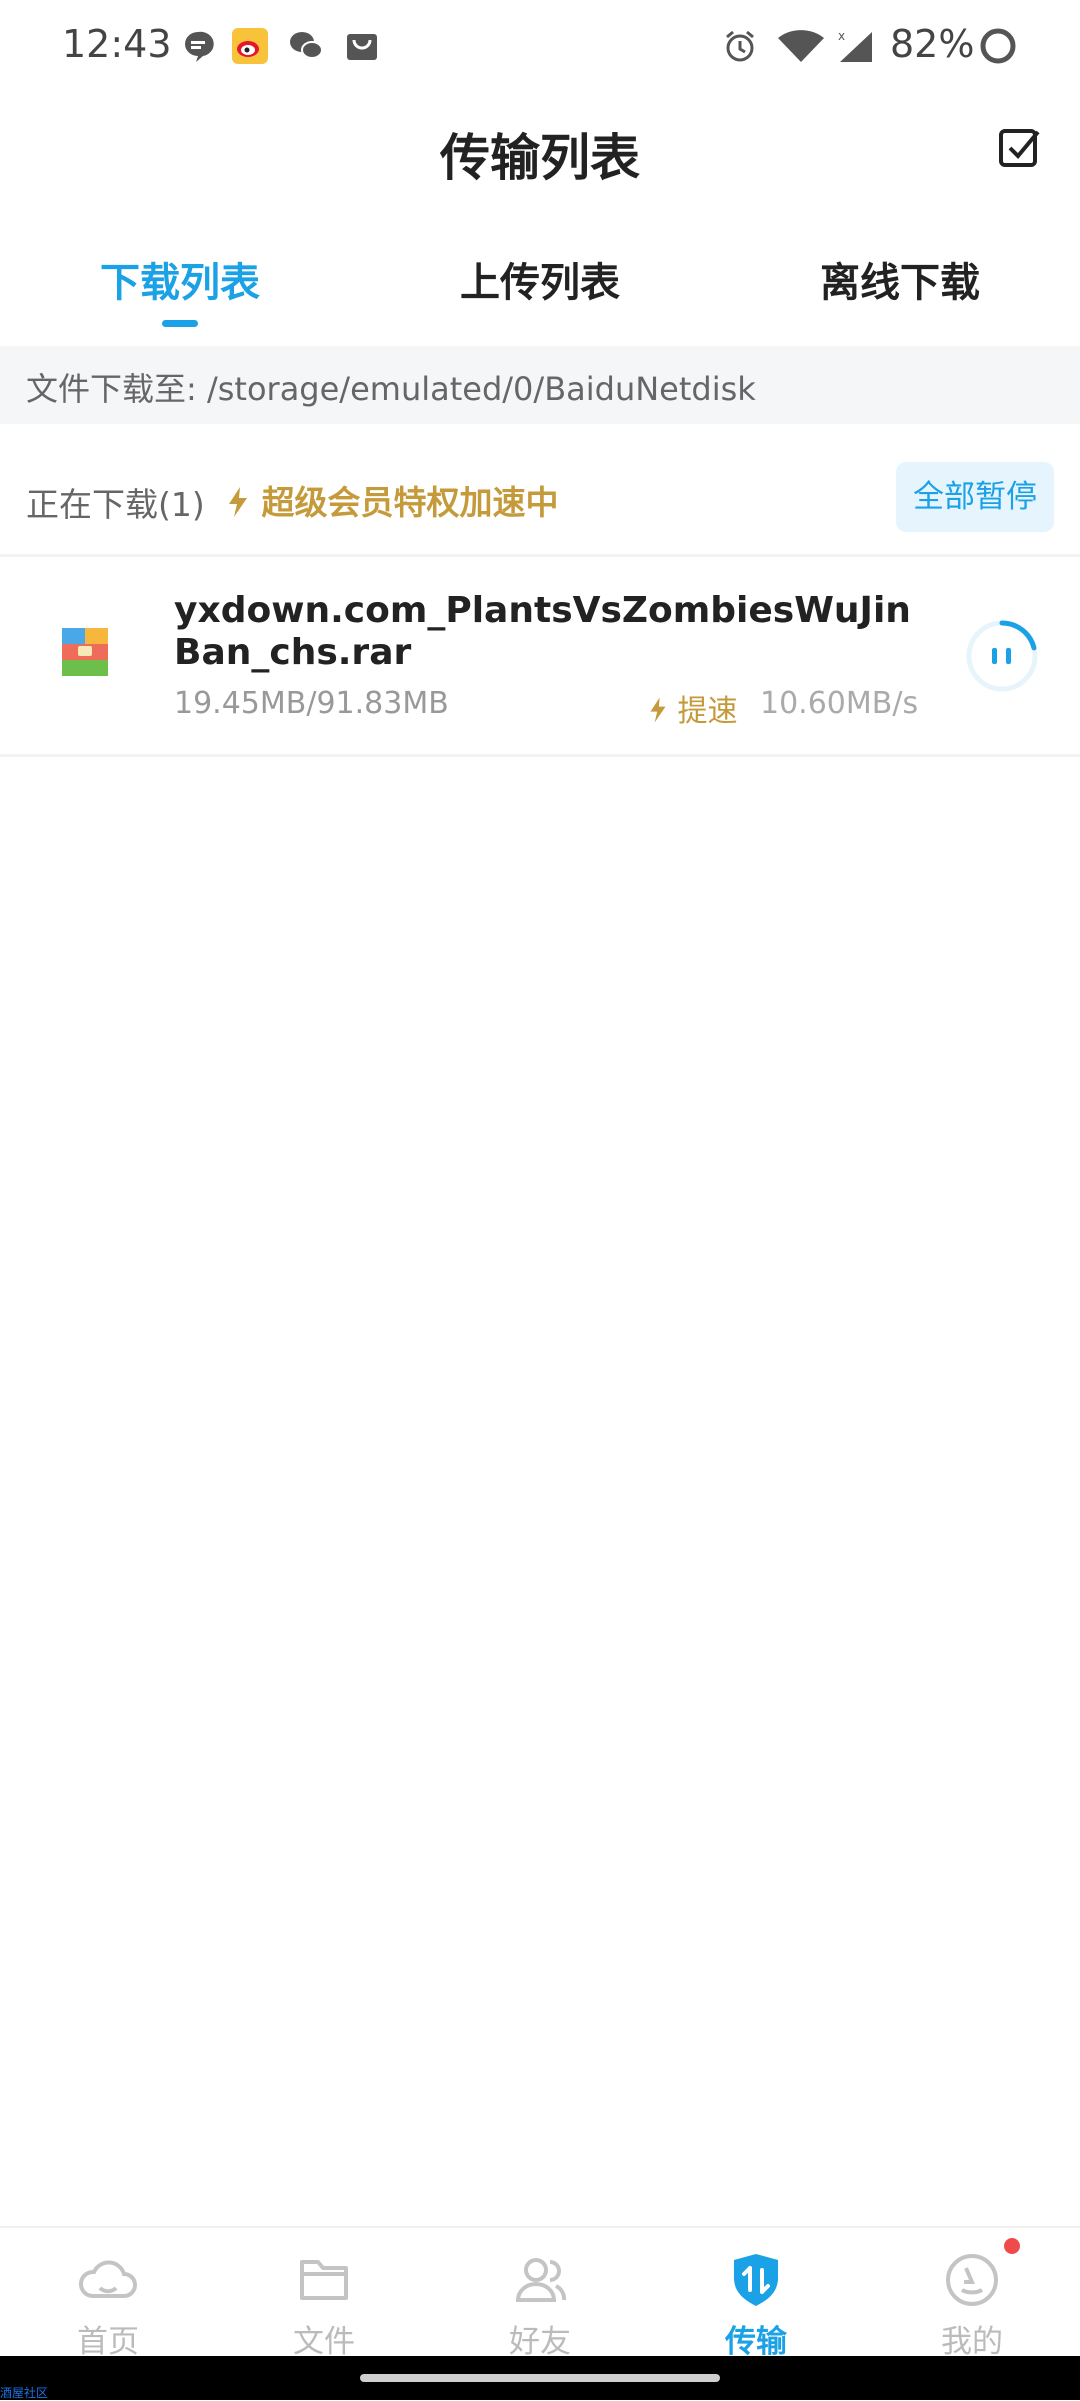 Image resolution: width=1080 pixels, height=2401 pixels. What do you see at coordinates (324, 2342) in the screenshot?
I see `nav-files-label: 文件` at bounding box center [324, 2342].